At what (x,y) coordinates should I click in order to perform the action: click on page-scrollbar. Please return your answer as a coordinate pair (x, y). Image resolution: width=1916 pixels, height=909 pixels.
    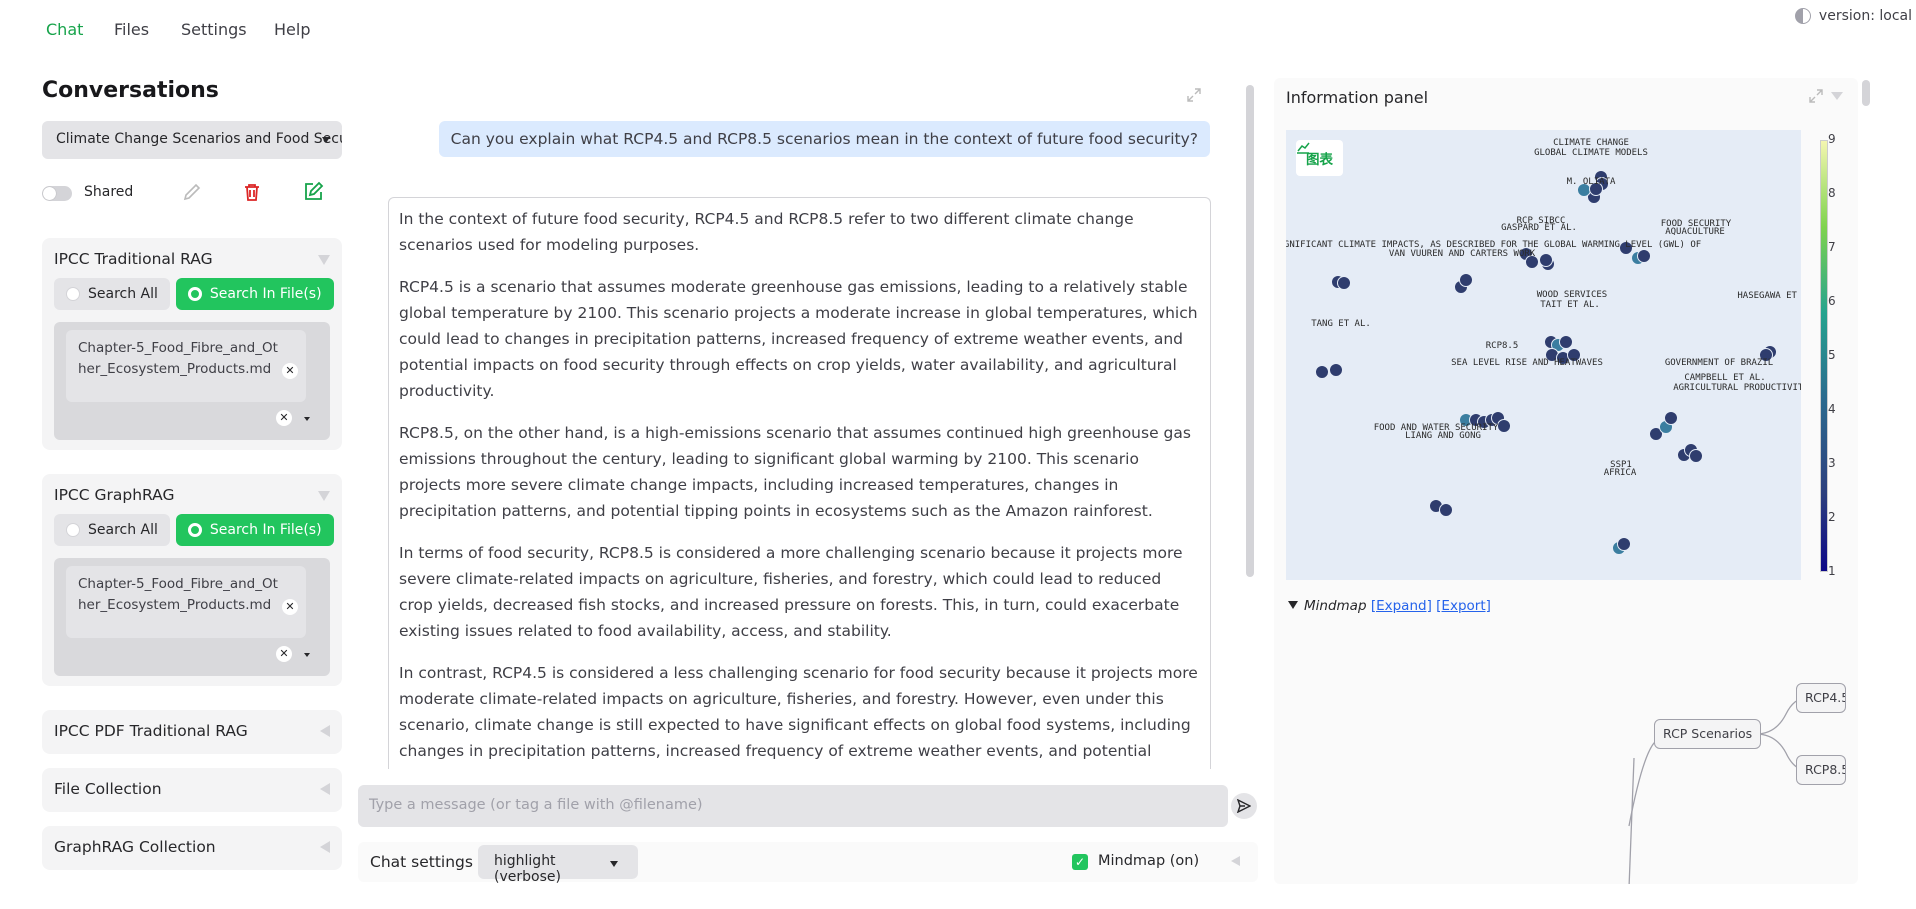
    Looking at the image, I should click on (1866, 93).